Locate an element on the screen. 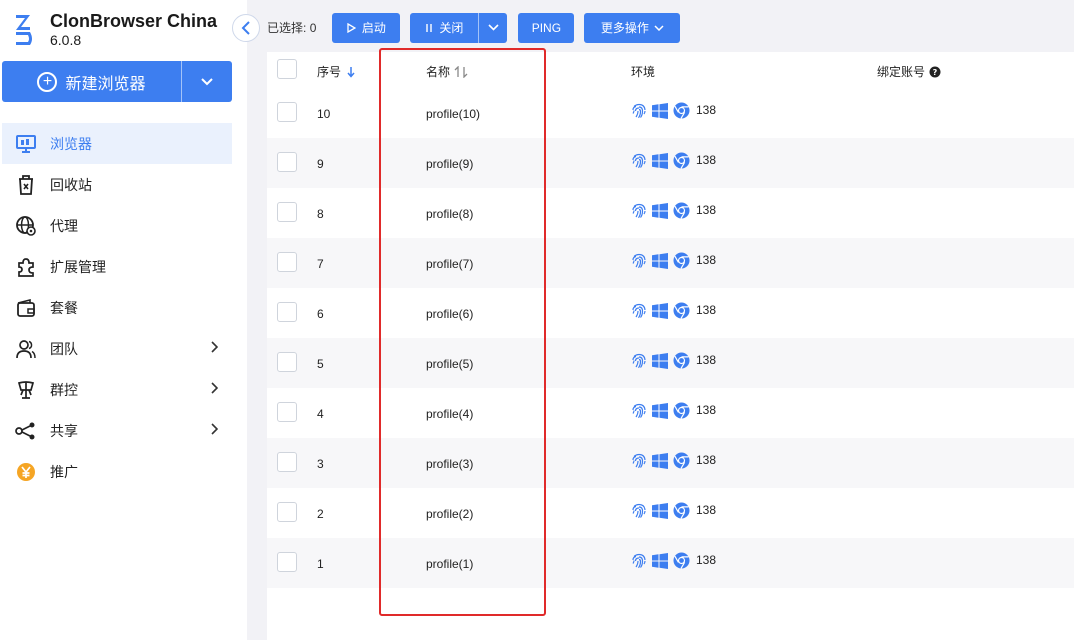 The width and height of the screenshot is (1074, 640). table-row: 5 profile(5) 138 is located at coordinates (670, 363).